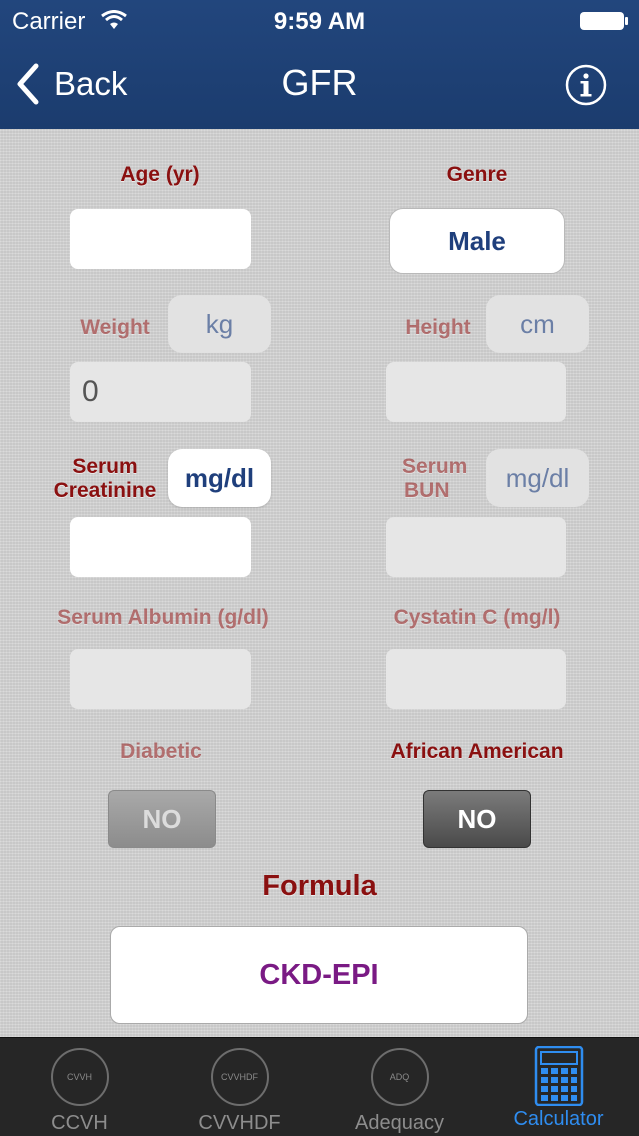 This screenshot has height=1136, width=639. What do you see at coordinates (476, 679) in the screenshot?
I see `cystatin-c-field` at bounding box center [476, 679].